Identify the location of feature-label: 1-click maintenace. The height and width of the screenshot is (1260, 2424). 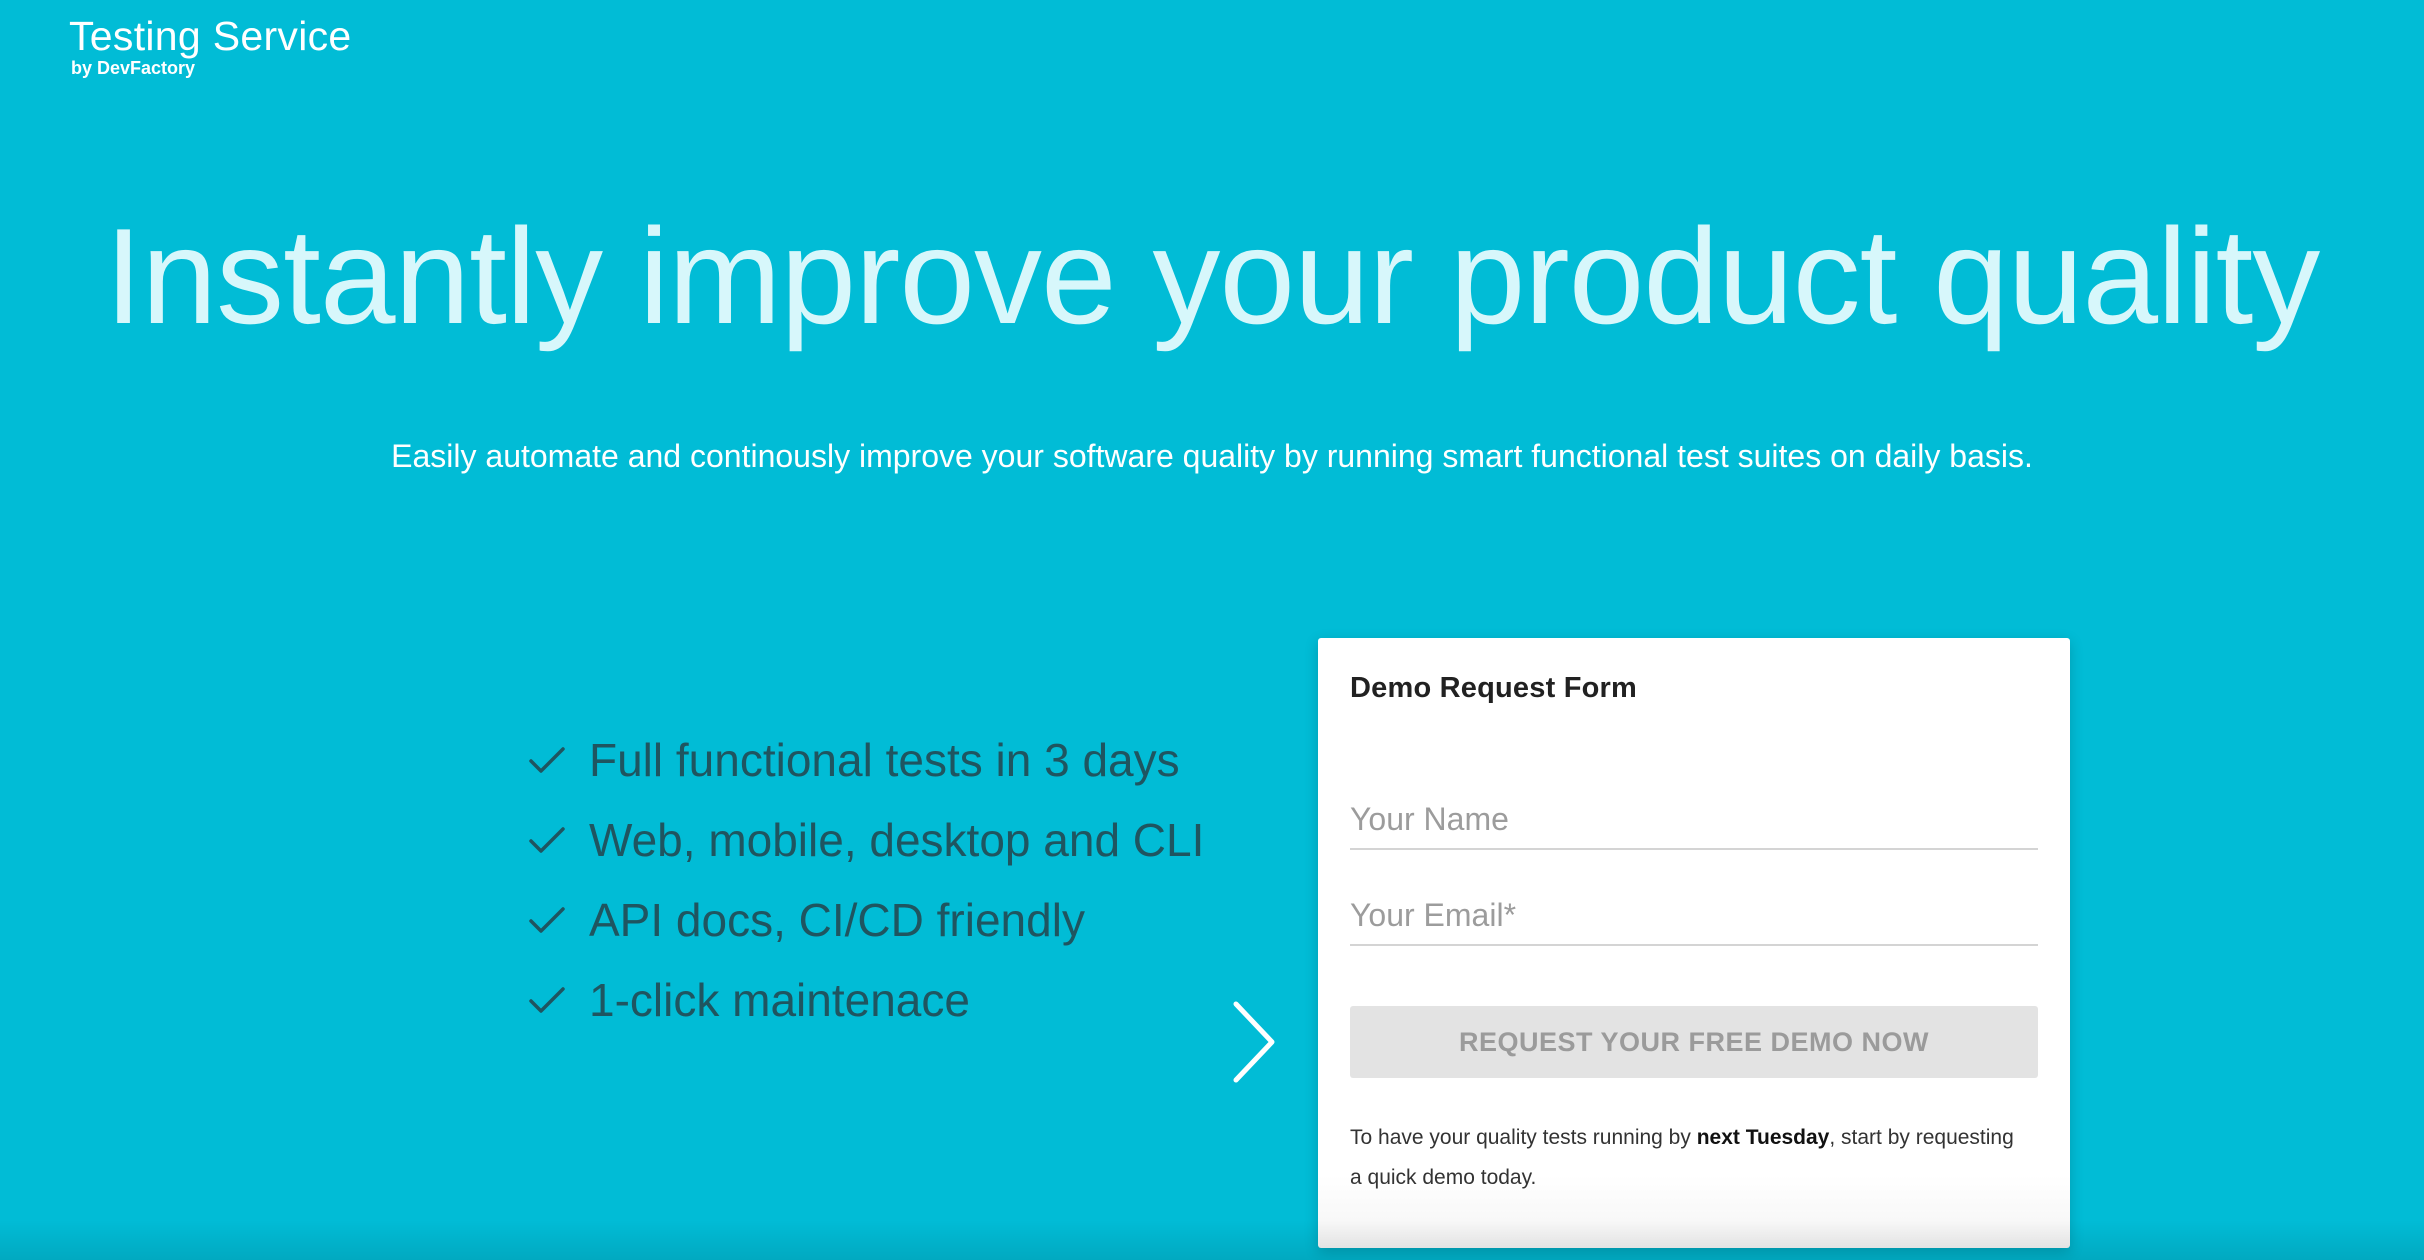
(779, 1000).